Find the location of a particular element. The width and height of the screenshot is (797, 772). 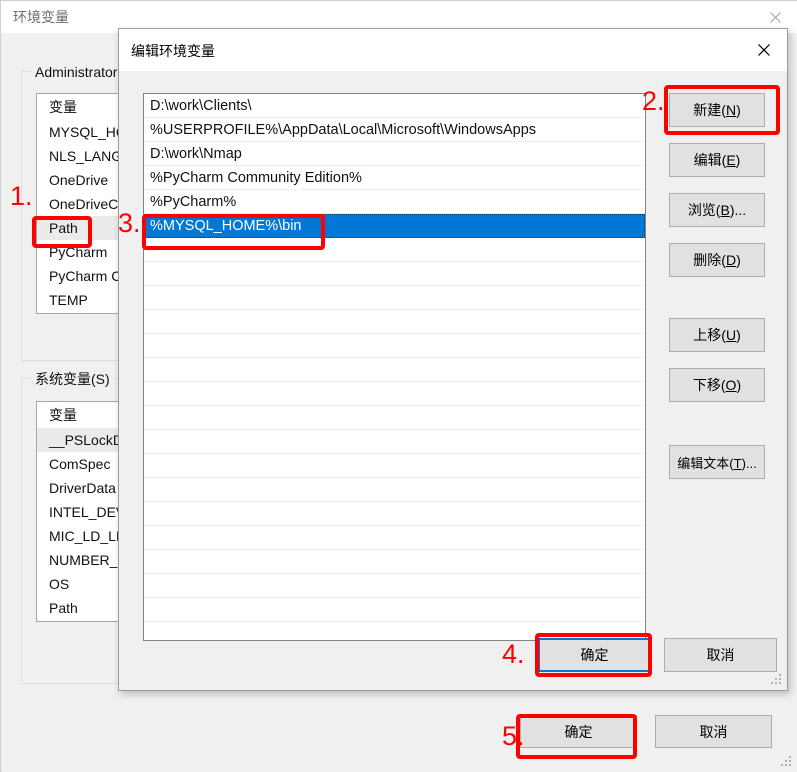

dialog-cancel-button: 取消 is located at coordinates (720, 655).